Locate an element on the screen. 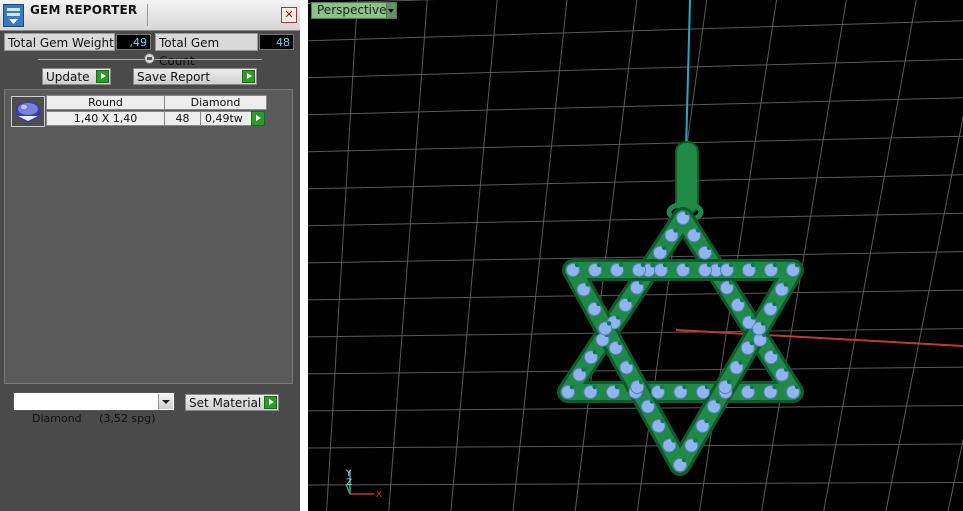 The height and width of the screenshot is (511, 963). gem-size-cell: 1,40 X 1,40 is located at coordinates (105, 118).